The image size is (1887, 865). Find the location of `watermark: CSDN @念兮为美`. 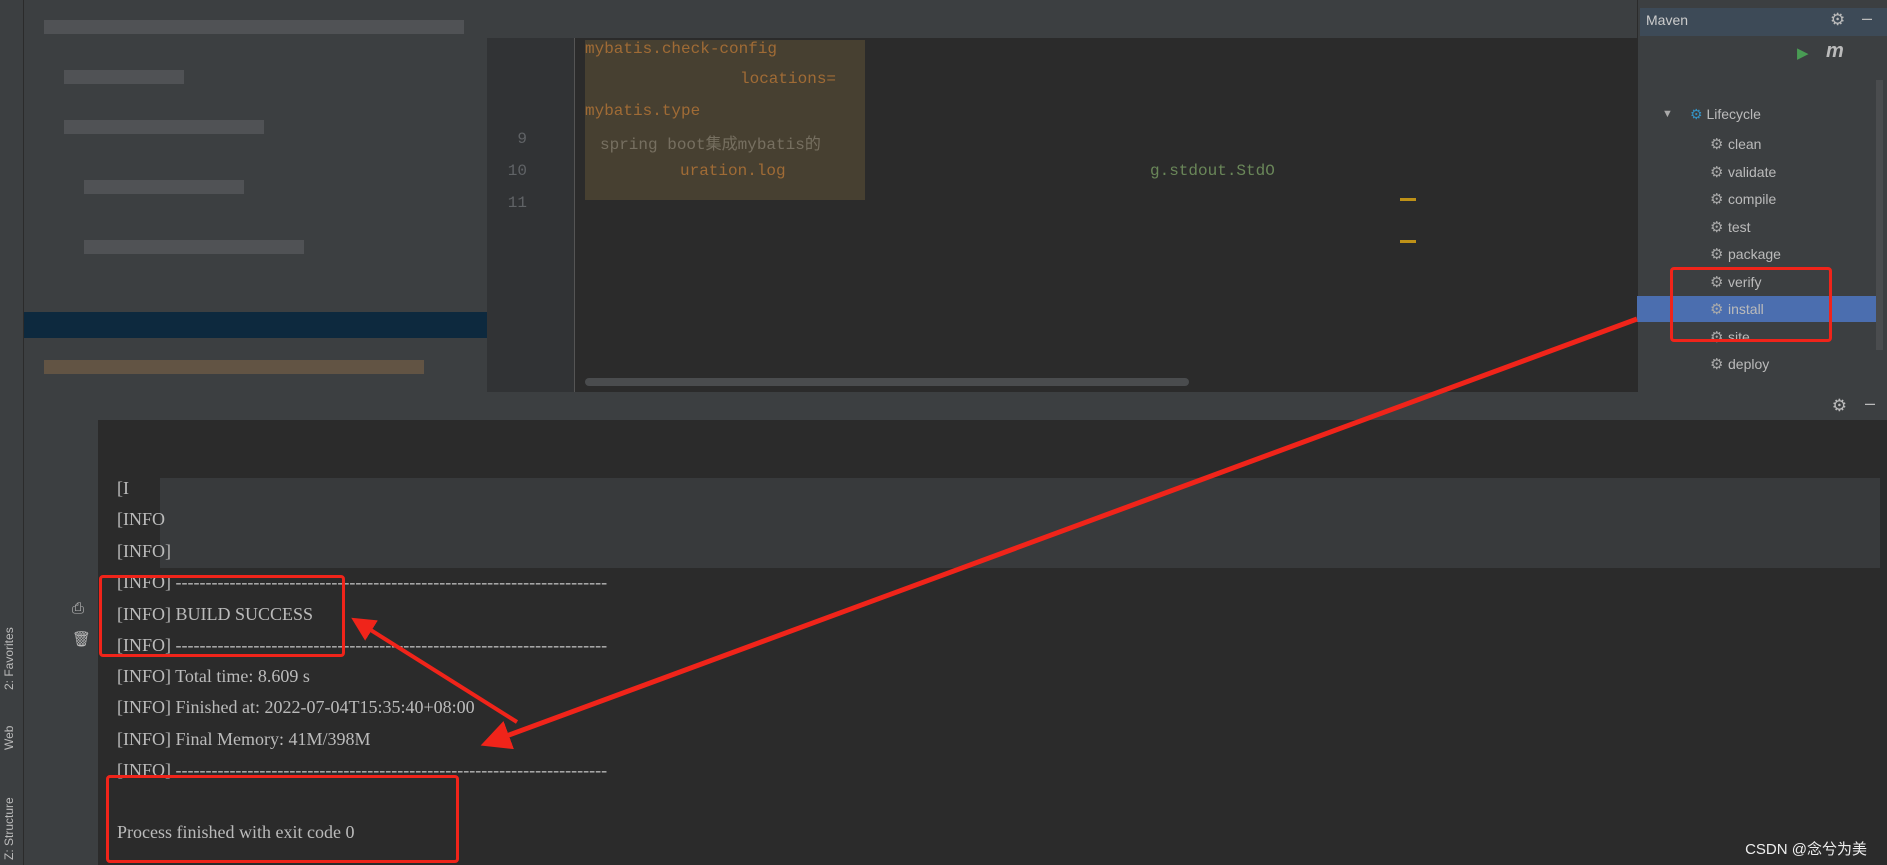

watermark: CSDN @念兮为美 is located at coordinates (1806, 849).